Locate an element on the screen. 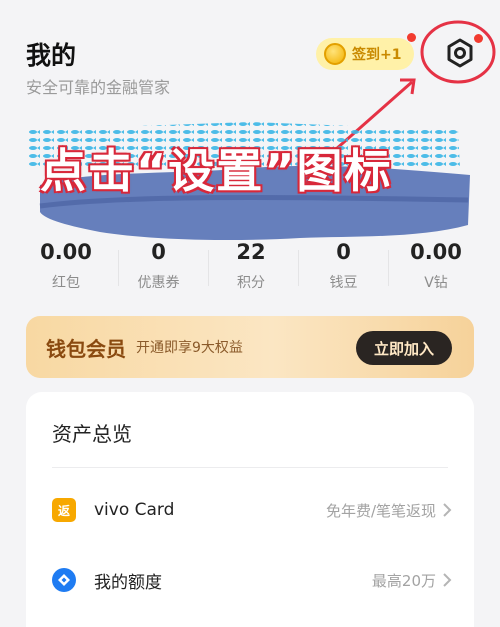 The width and height of the screenshot is (500, 627). wallet-member-banner: 钱包会员 开通即享9大权益 立即加入 is located at coordinates (250, 347).